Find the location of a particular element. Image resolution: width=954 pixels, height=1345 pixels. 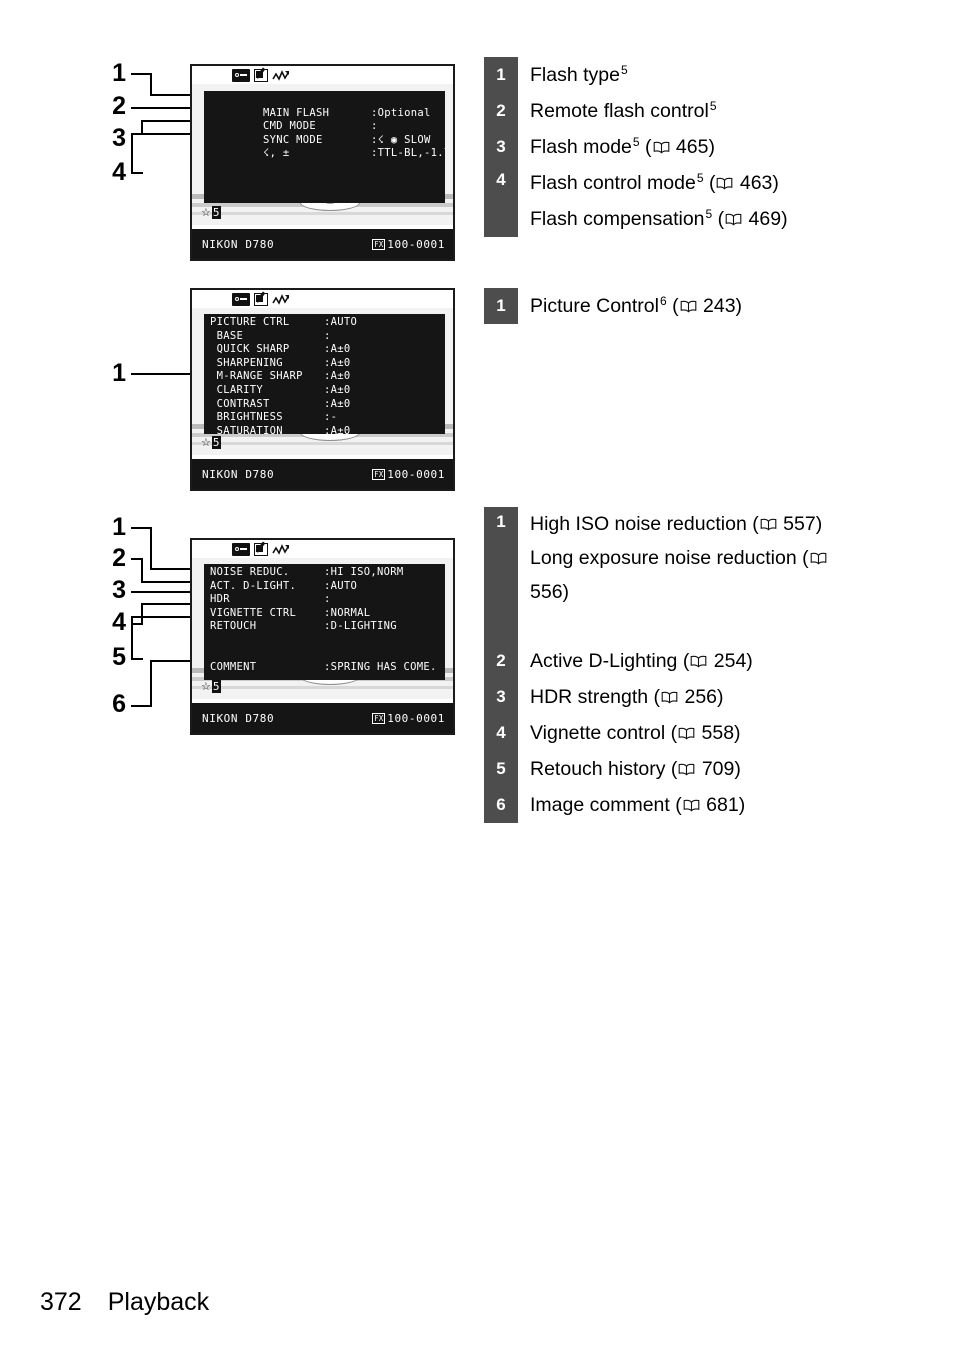

legend-label-text: Image comment is located at coordinates (600, 805).